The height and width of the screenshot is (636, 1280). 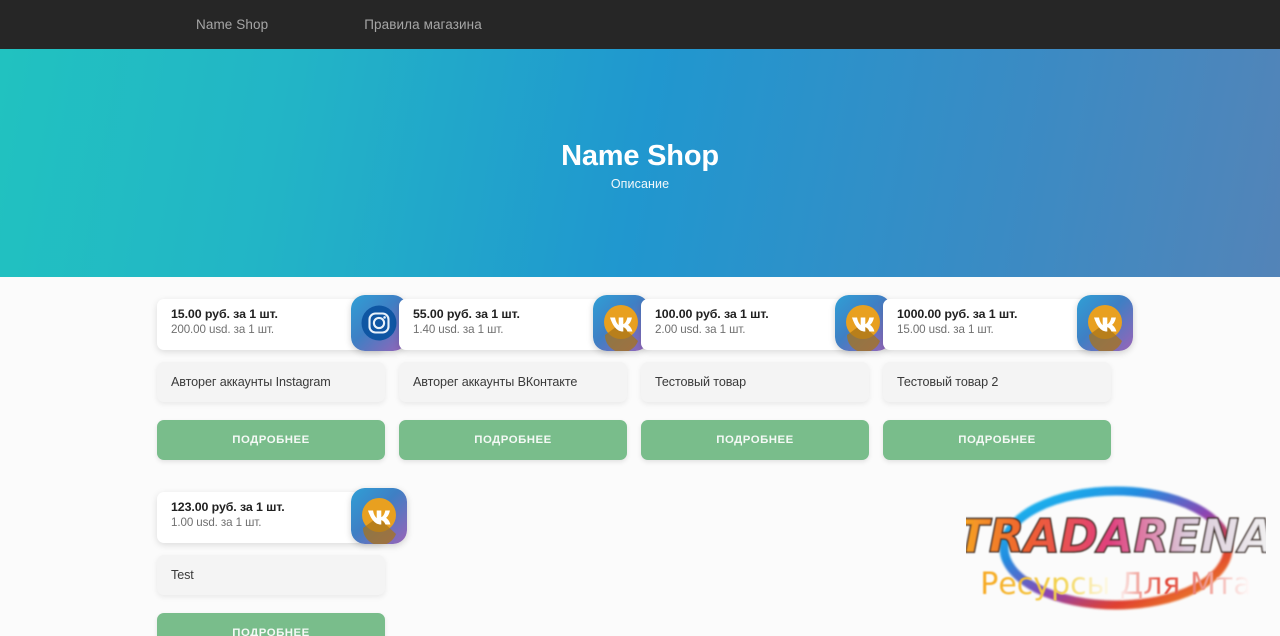 What do you see at coordinates (640, 183) in the screenshot?
I see `hero-subtitle: Описание` at bounding box center [640, 183].